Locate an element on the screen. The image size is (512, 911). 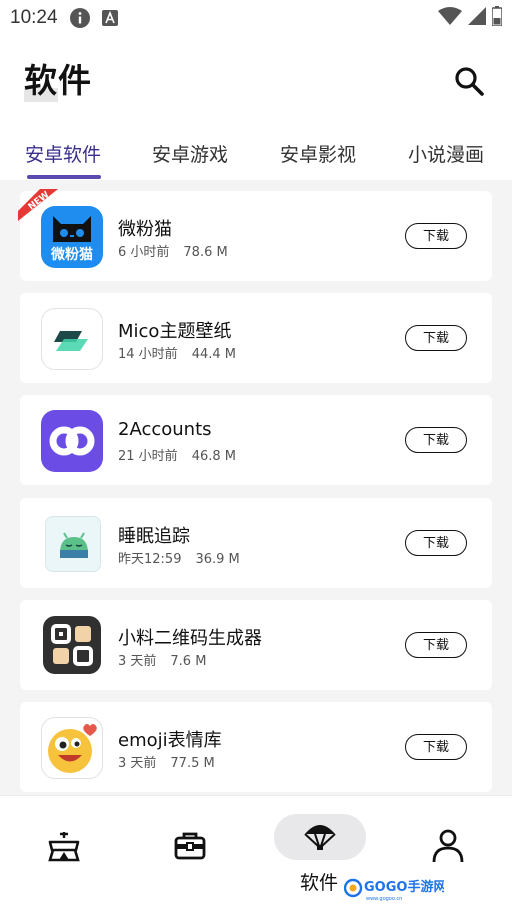
app-bar: 软件 is located at coordinates (256, 82).